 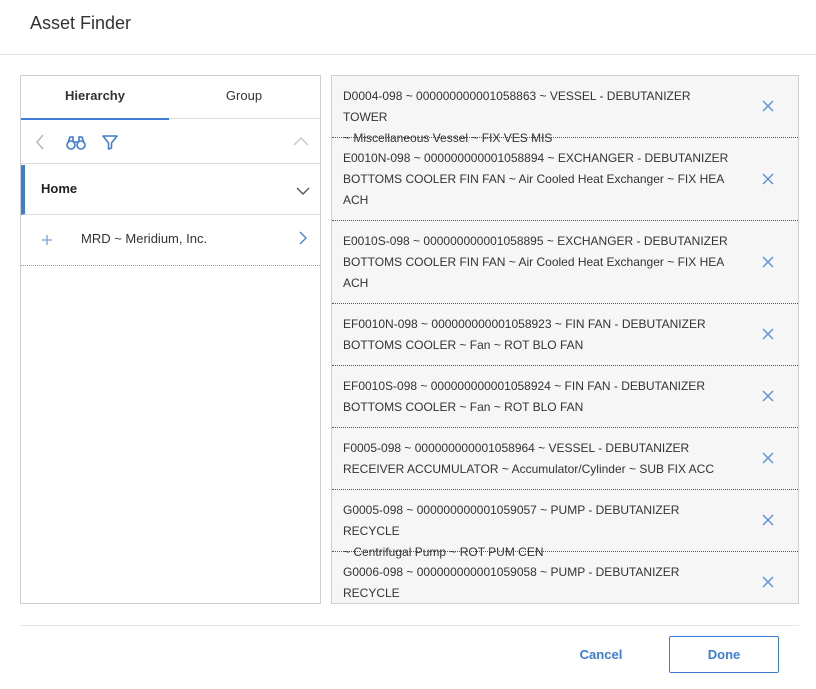 What do you see at coordinates (81, 23) in the screenshot?
I see `dialog-title: Asset Finder` at bounding box center [81, 23].